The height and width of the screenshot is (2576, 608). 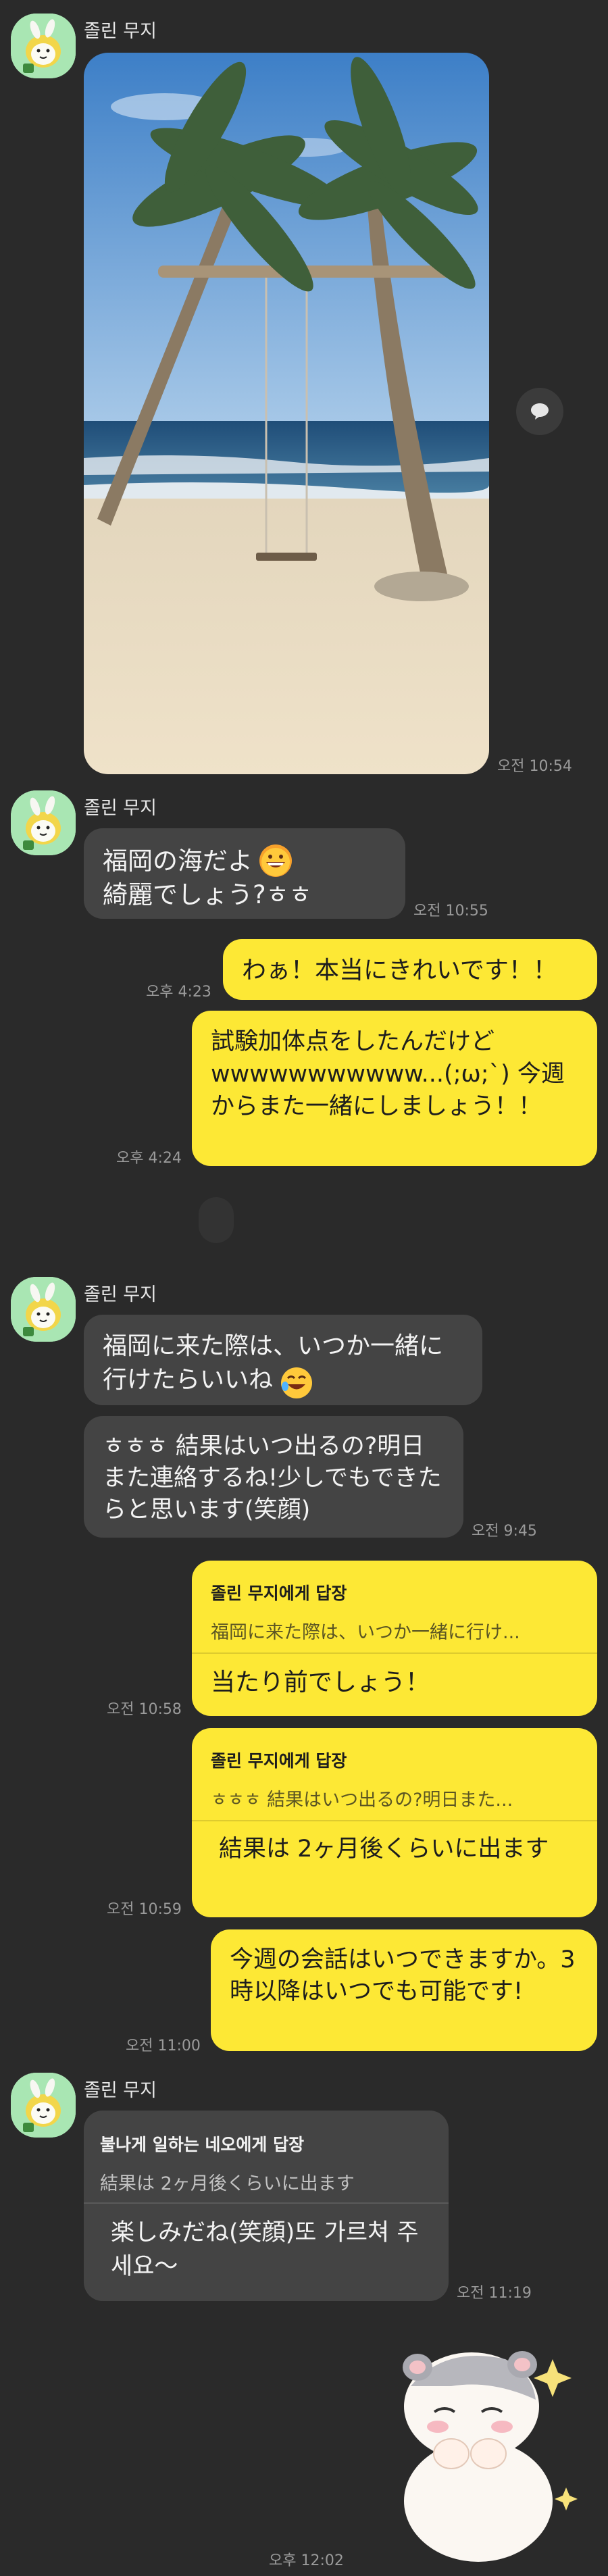 I want to click on message-text: ㅎㅎㅎ 結果はいつ出るの?明日また連絡するね!少しでもできたらと思います(笑顔), so click(x=273, y=1478).